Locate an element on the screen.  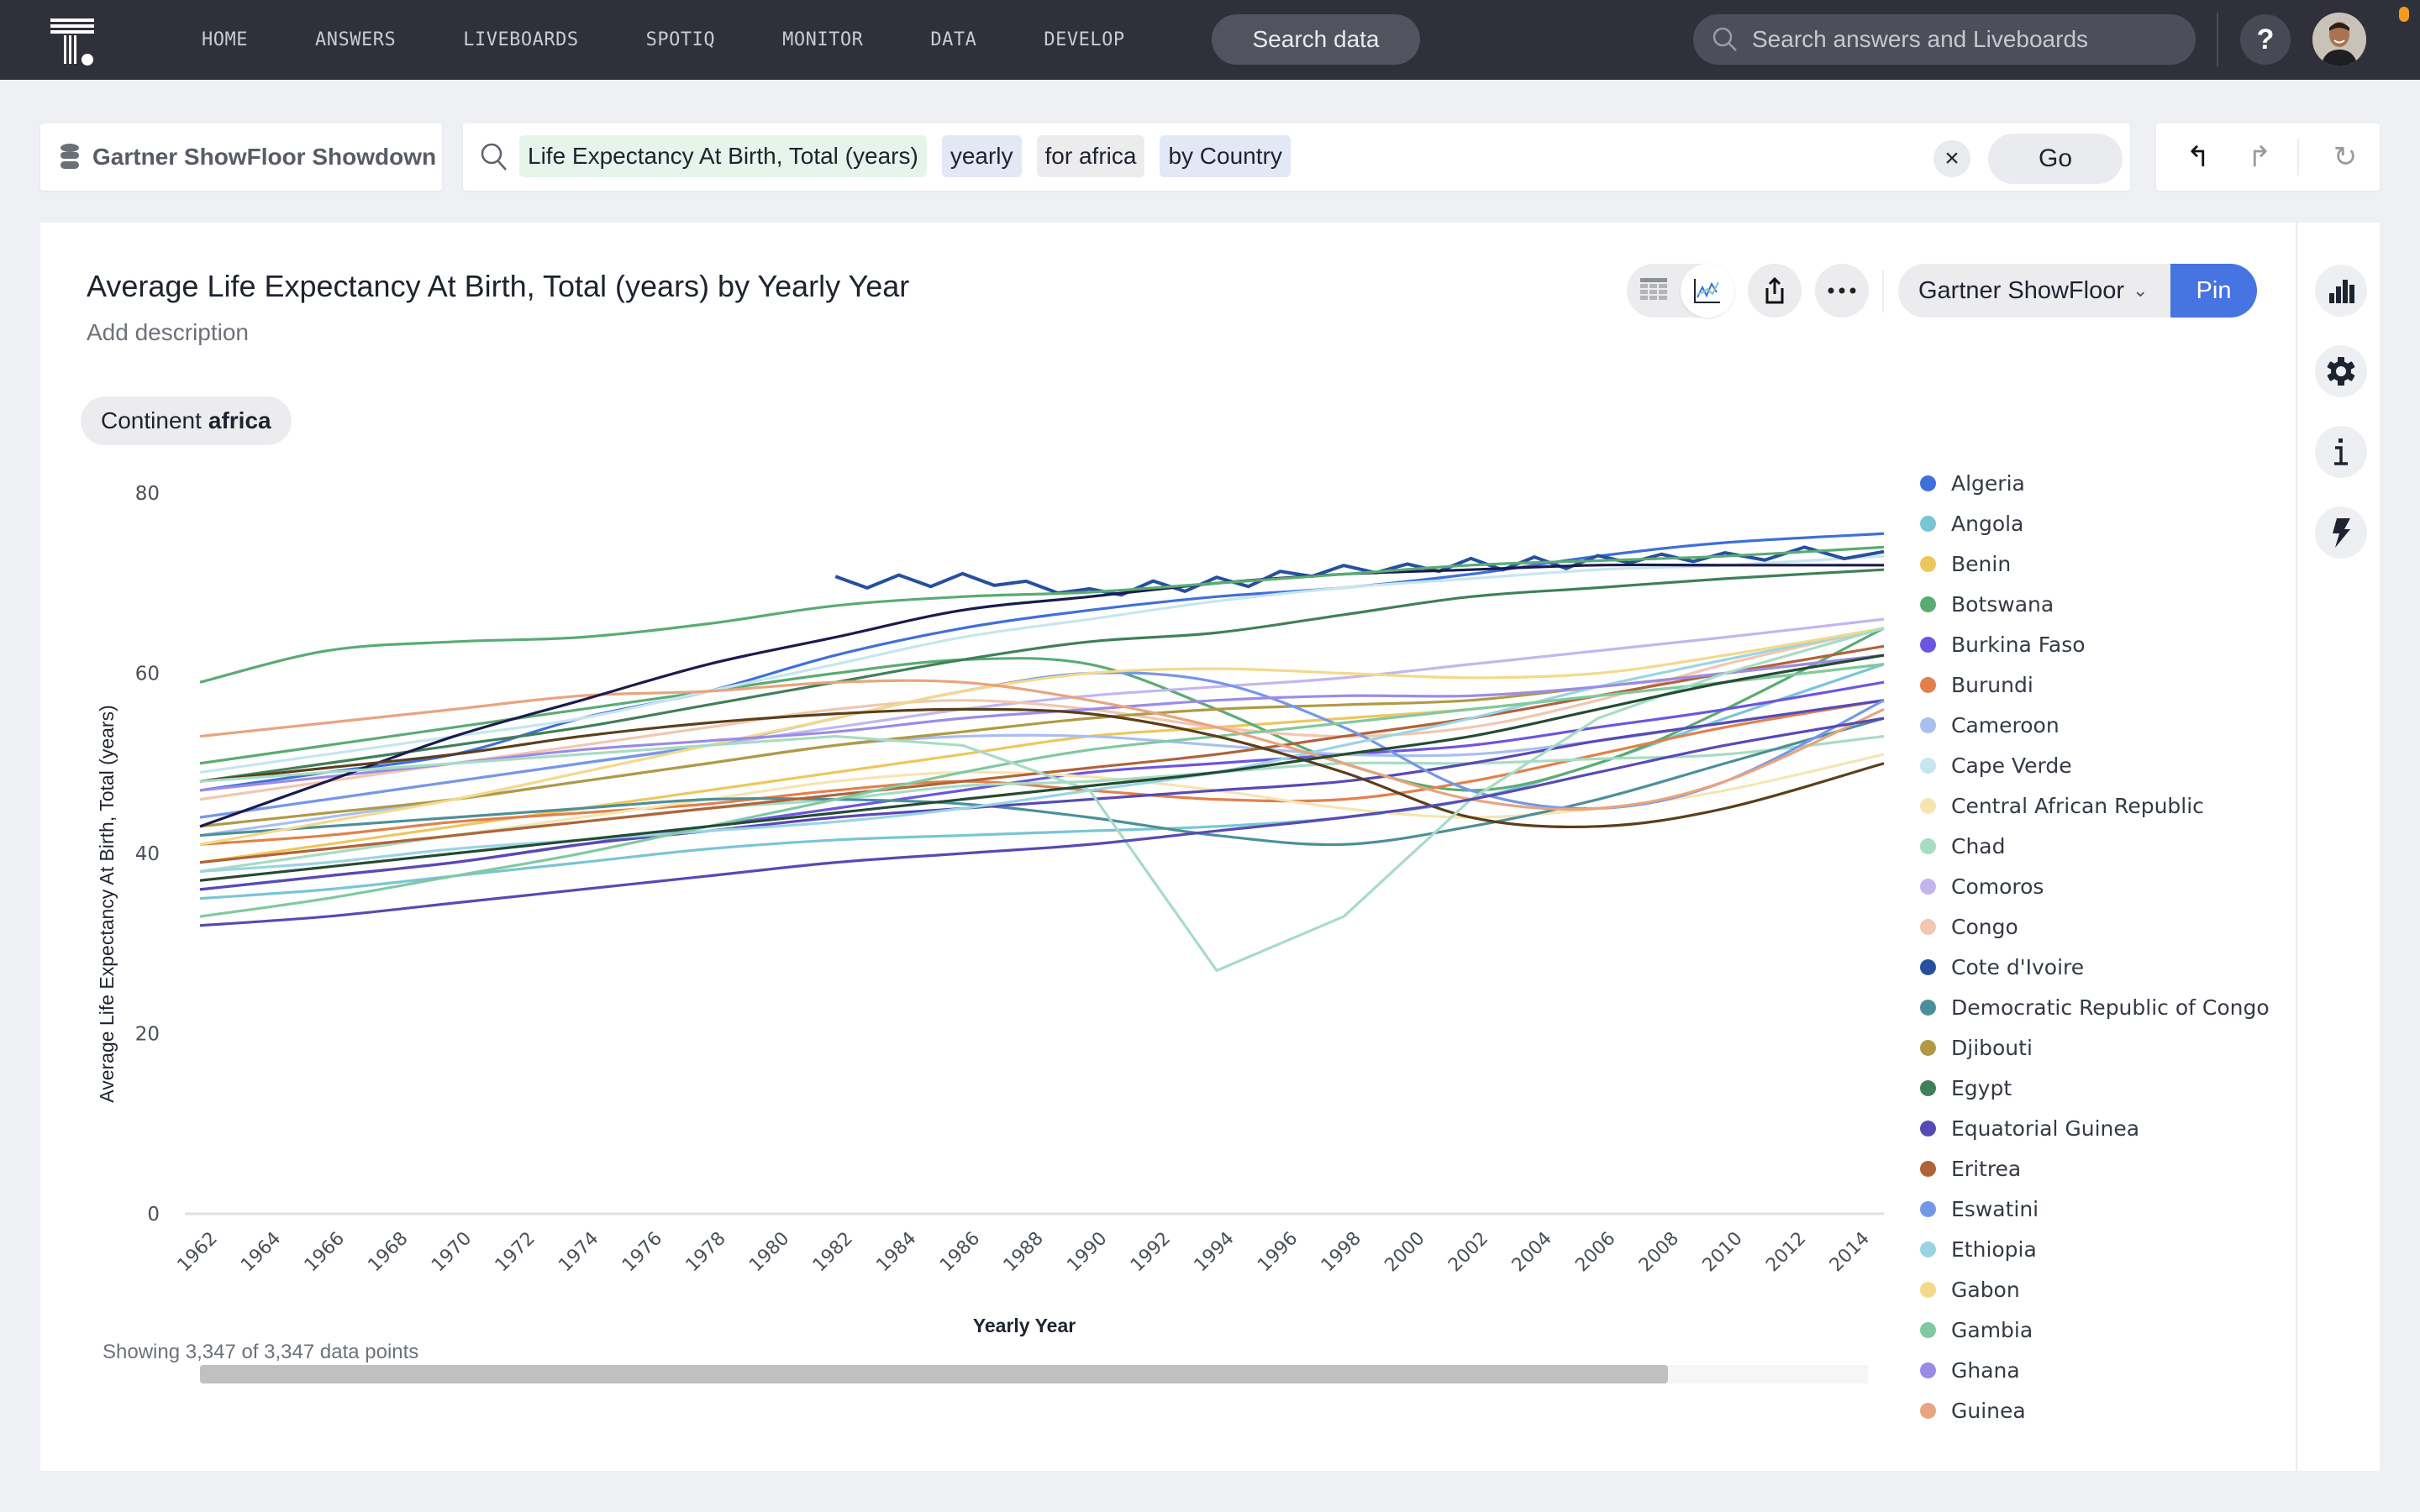
horizontal-scrollbar-thumb is located at coordinates (934, 1374).